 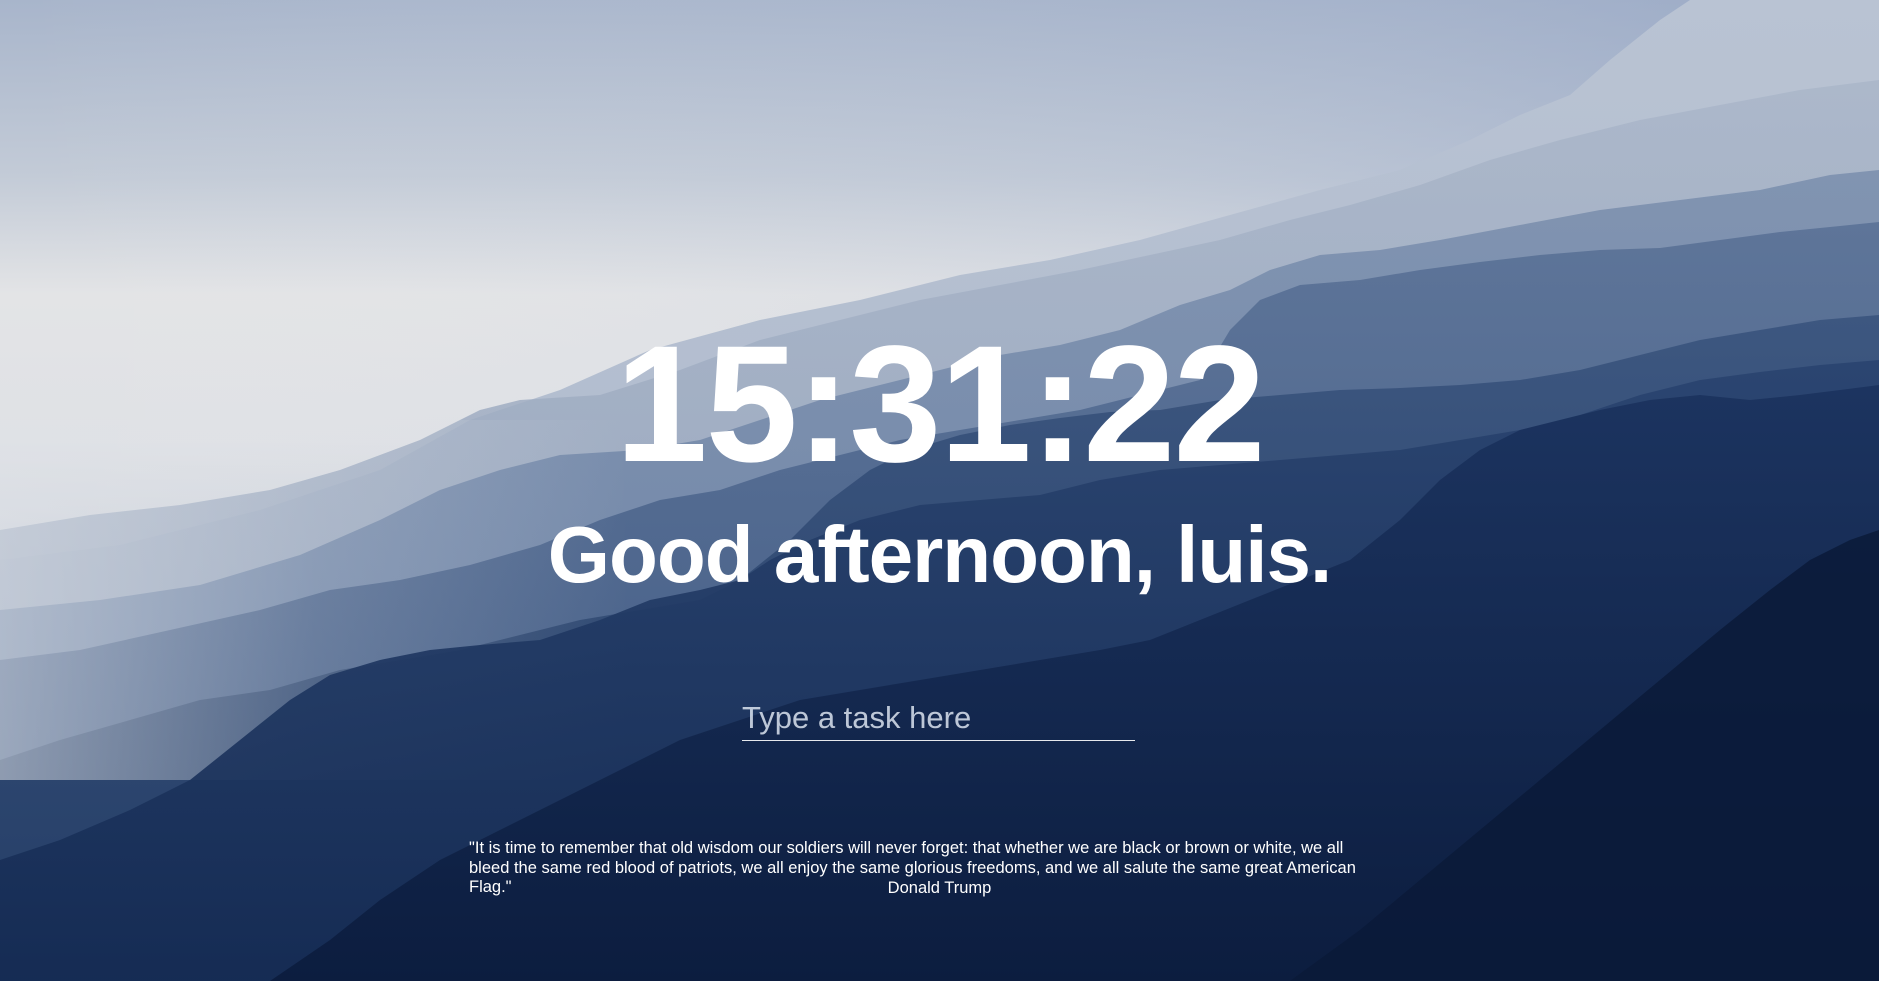 I want to click on clock-time: 15:31:22, so click(x=940, y=404).